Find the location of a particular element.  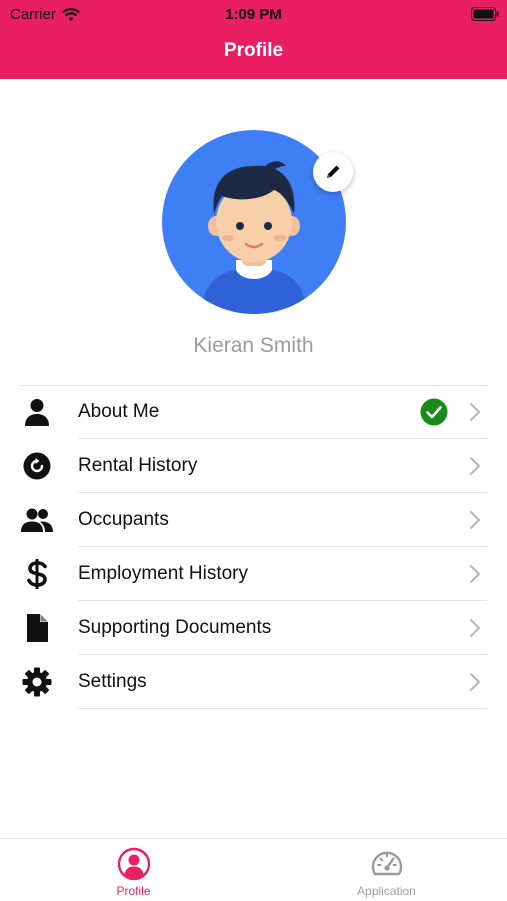

menu-item-label: Rental History is located at coordinates (138, 465).